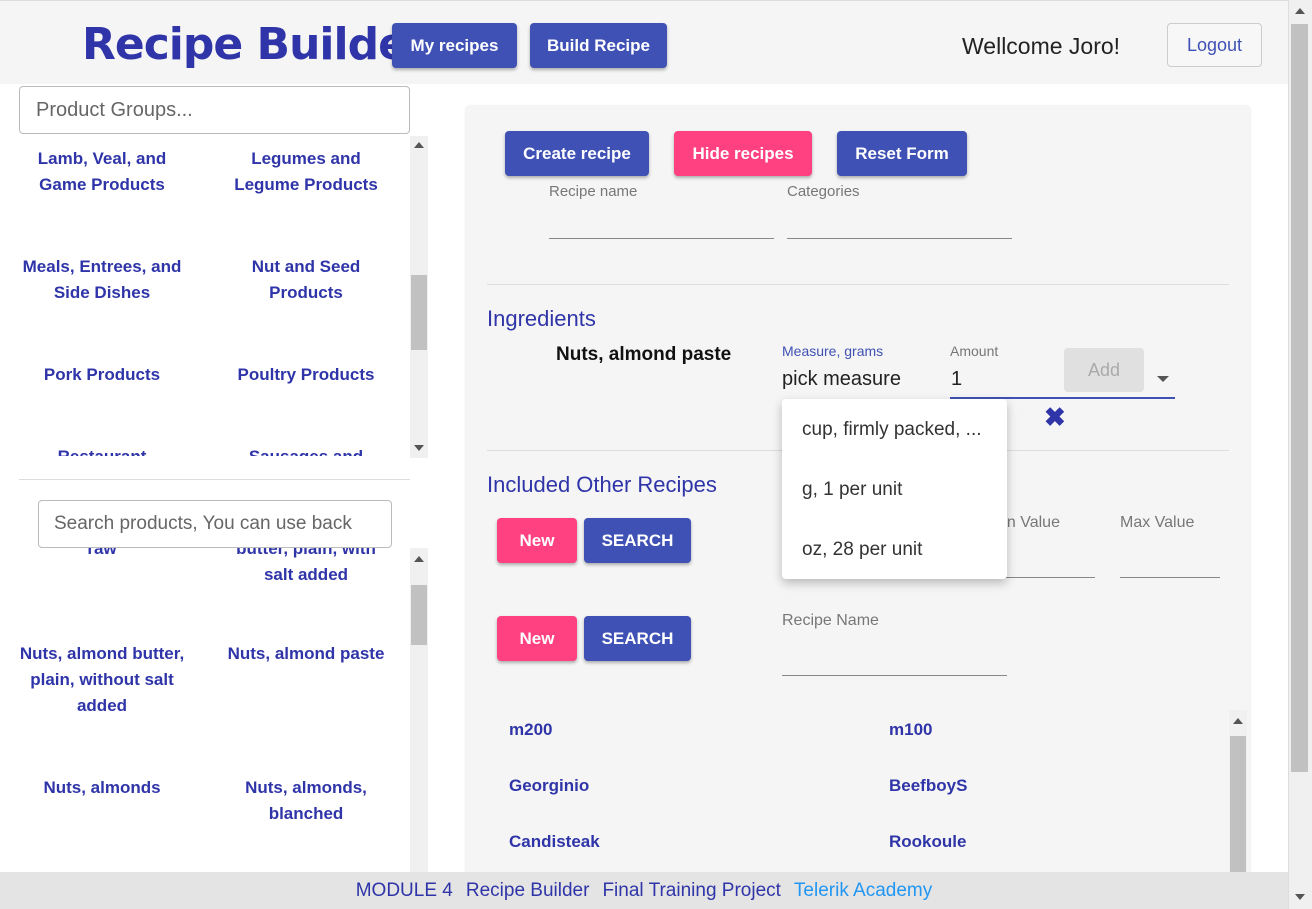 This screenshot has height=909, width=1312. What do you see at coordinates (419, 448) in the screenshot?
I see `groups-scroll-down-icon` at bounding box center [419, 448].